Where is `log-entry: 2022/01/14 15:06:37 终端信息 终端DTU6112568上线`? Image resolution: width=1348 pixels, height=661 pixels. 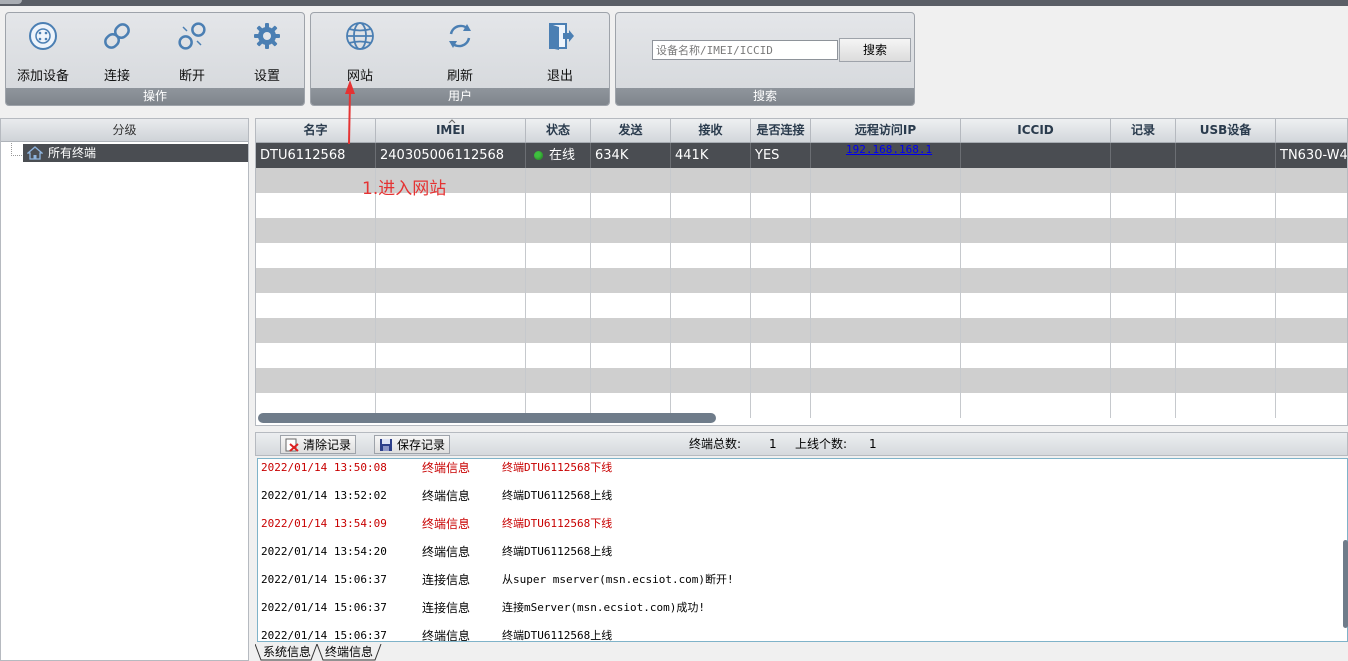
log-entry: 2022/01/14 15:06:37 终端信息 终端DTU6112568上线 is located at coordinates (802, 634).